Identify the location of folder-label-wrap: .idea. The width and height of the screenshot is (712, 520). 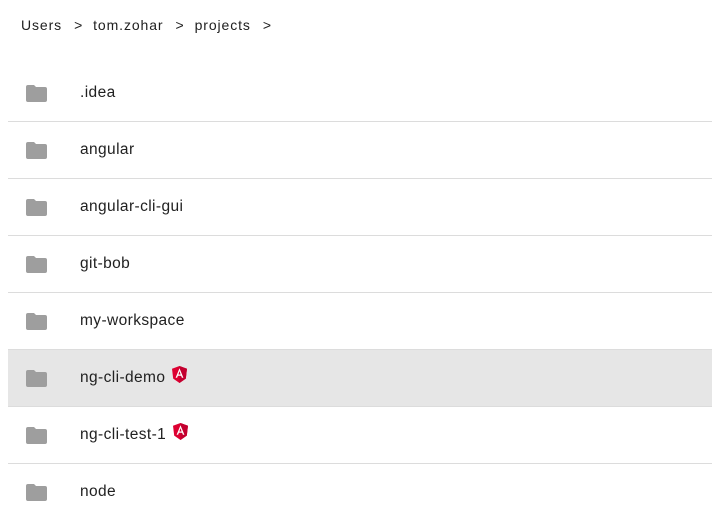
(98, 93).